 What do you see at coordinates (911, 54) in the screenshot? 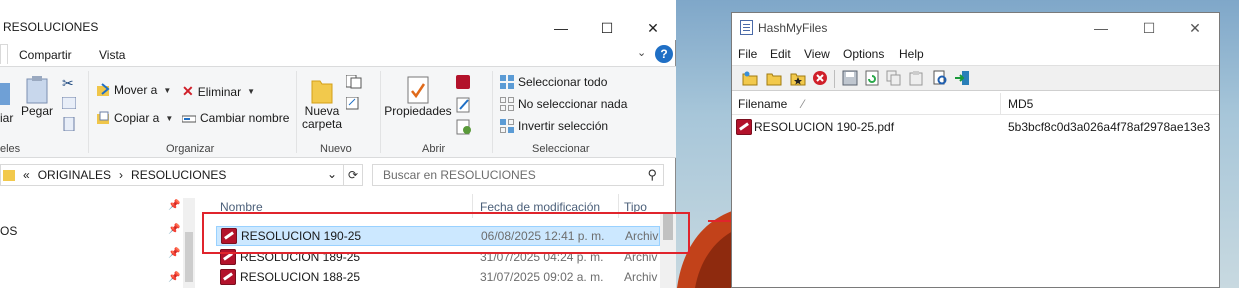
I see `menu-help: Help` at bounding box center [911, 54].